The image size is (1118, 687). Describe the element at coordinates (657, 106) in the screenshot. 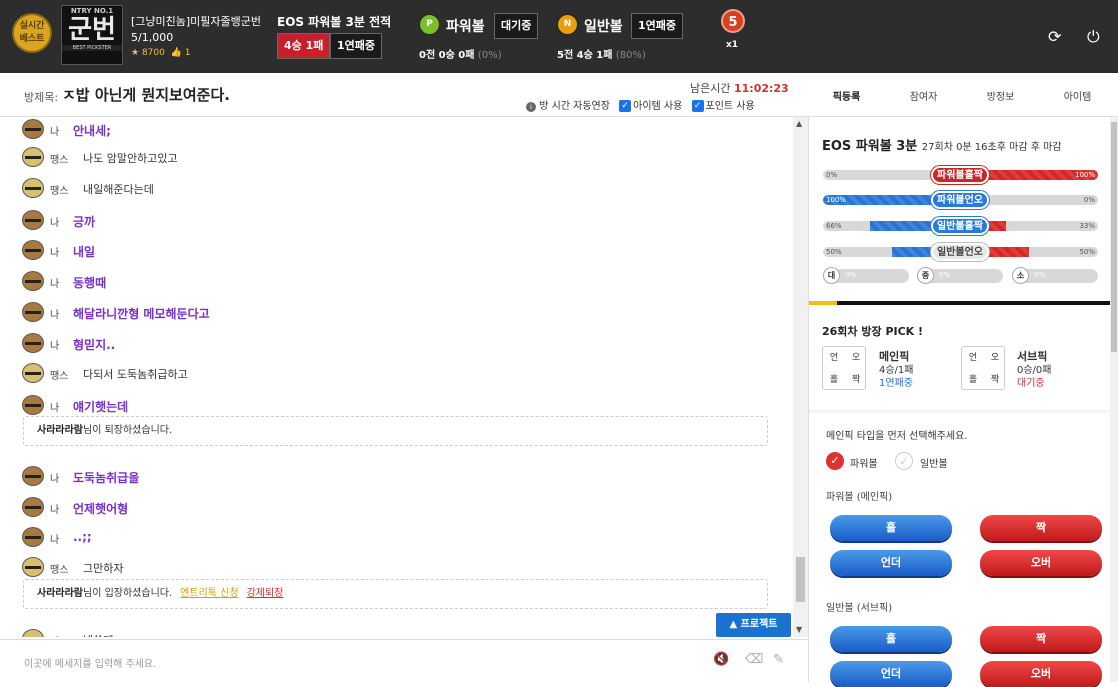

I see `item-use-label: 아이템 사용` at that location.